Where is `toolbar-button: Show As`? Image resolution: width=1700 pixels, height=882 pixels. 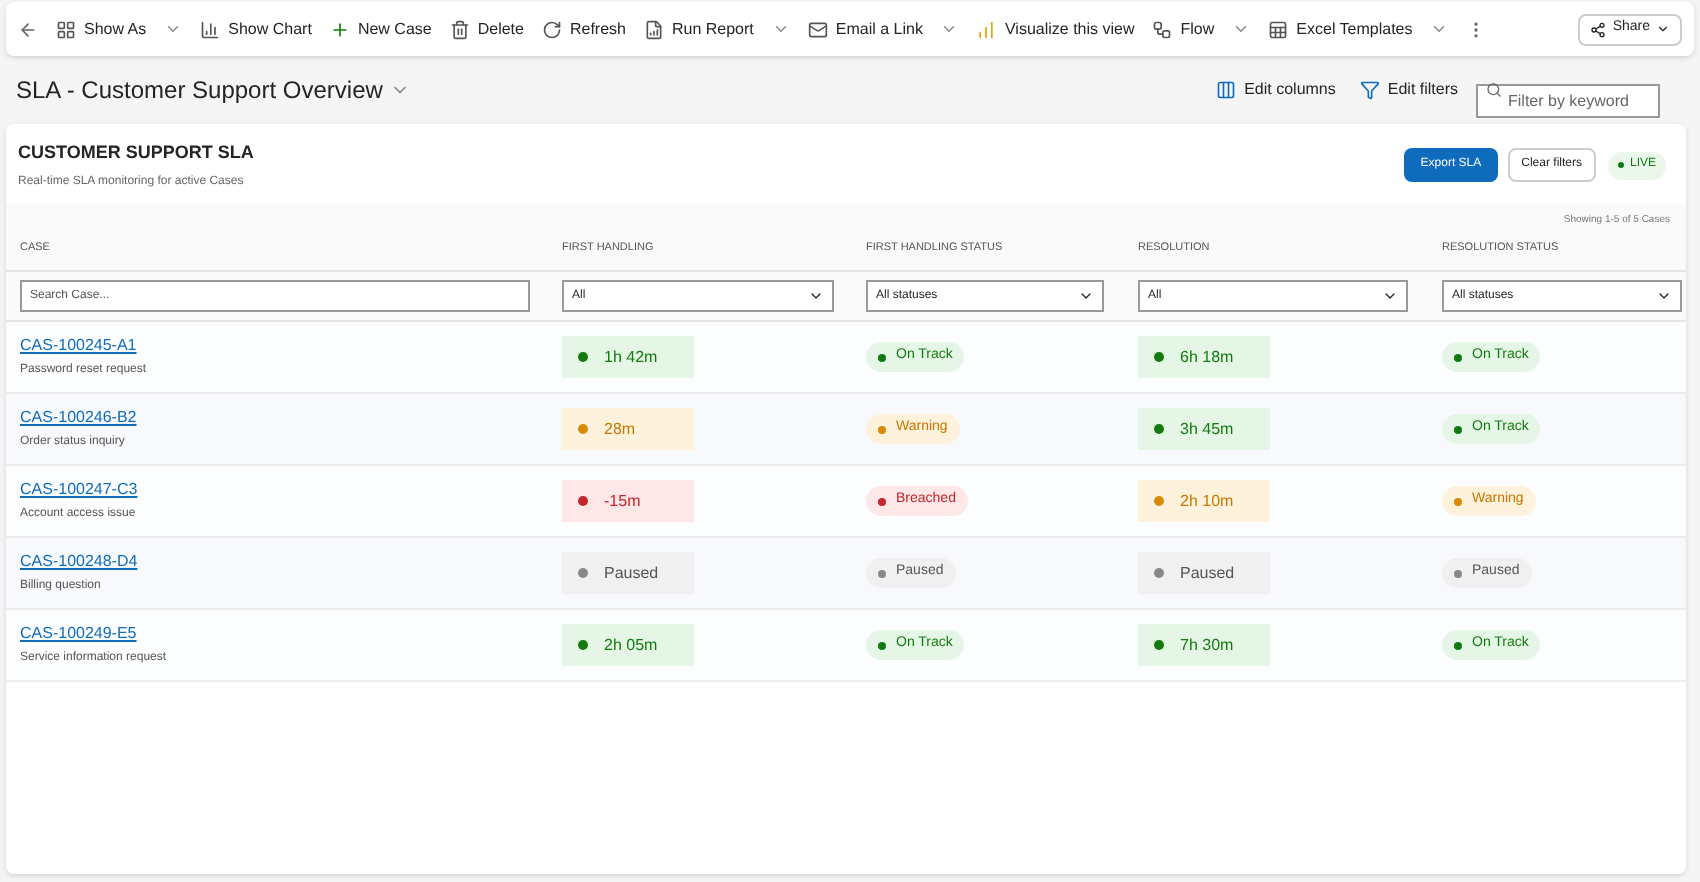
toolbar-button: Show As is located at coordinates (101, 29).